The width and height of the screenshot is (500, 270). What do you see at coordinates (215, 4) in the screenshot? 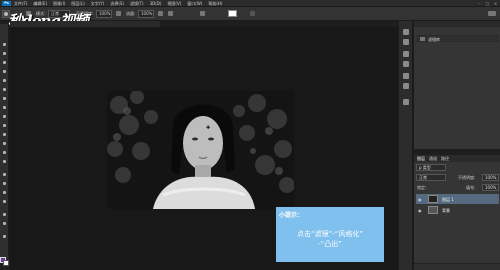
I see `menu-help: 帮助(H)` at bounding box center [215, 4].